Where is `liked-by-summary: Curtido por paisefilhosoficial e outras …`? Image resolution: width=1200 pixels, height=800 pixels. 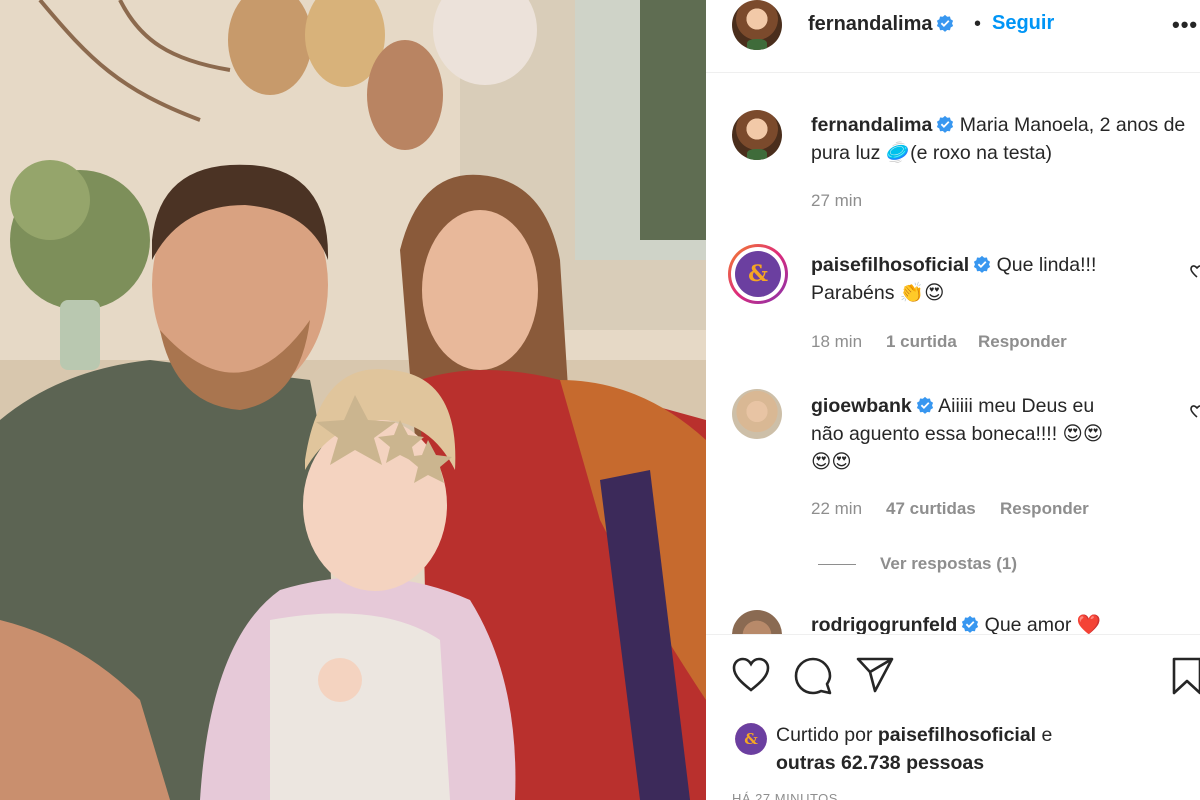 liked-by-summary: Curtido por paisefilhosoficial e outras … is located at coordinates (986, 749).